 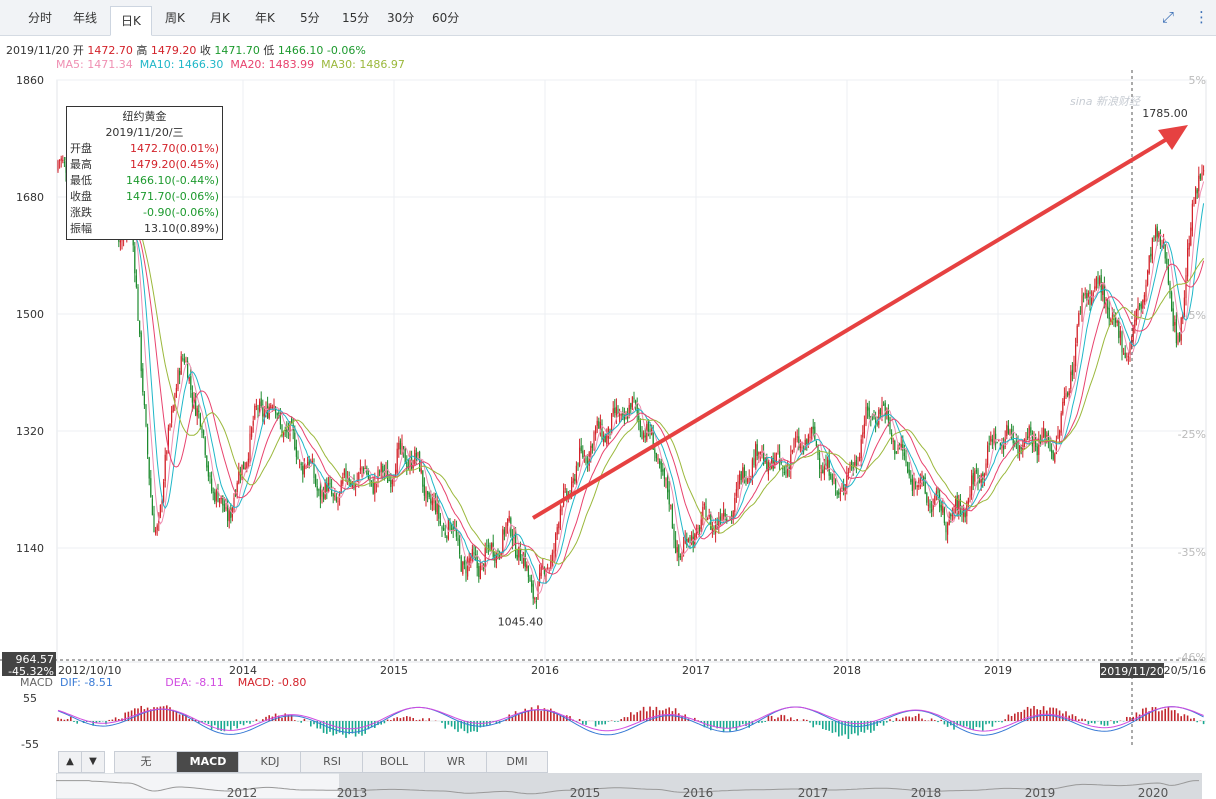 What do you see at coordinates (40, 17) in the screenshot?
I see `tab-intraday: 分时` at bounding box center [40, 17].